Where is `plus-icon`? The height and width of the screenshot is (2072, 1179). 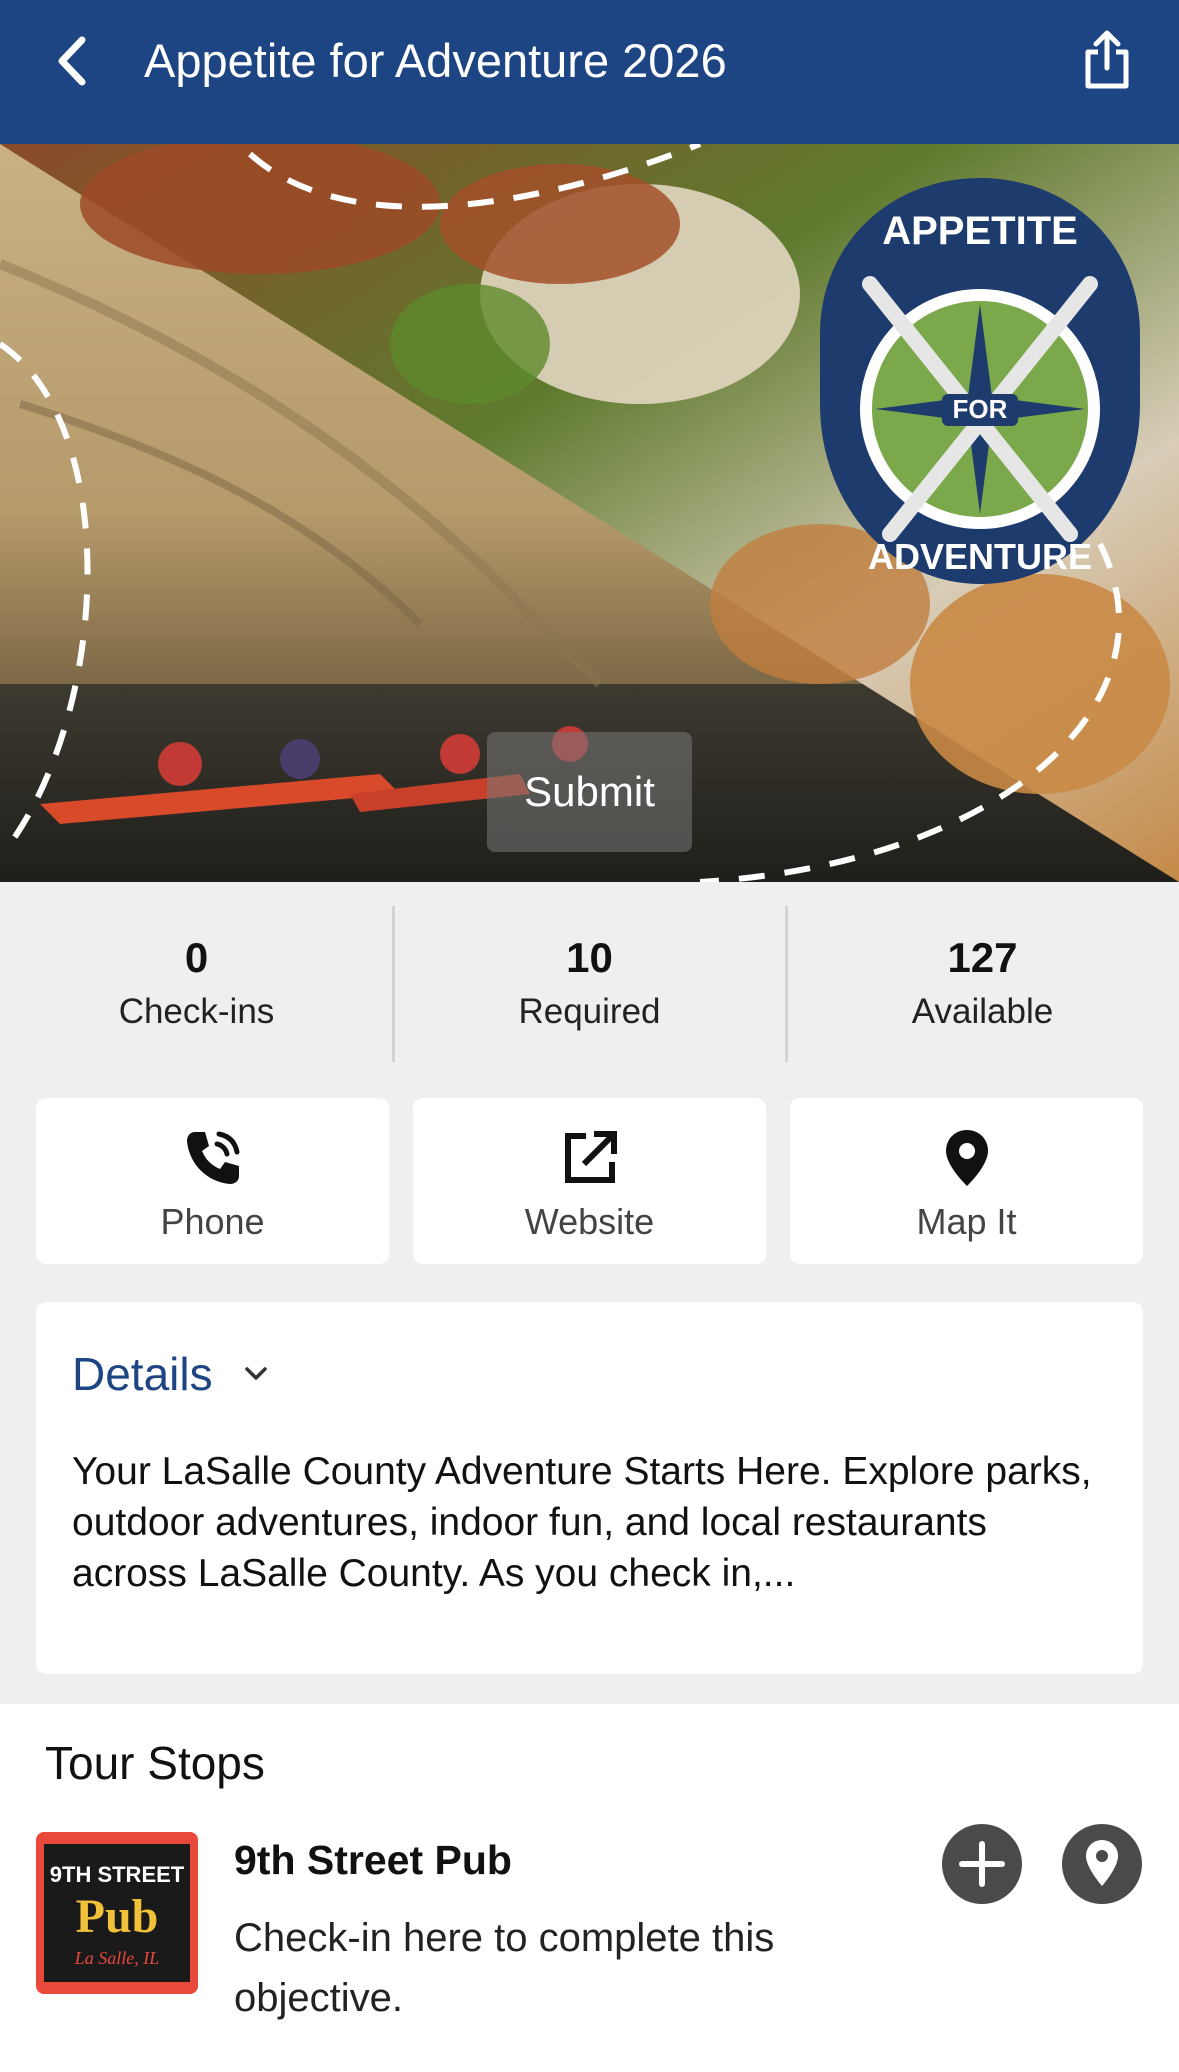 plus-icon is located at coordinates (982, 1864).